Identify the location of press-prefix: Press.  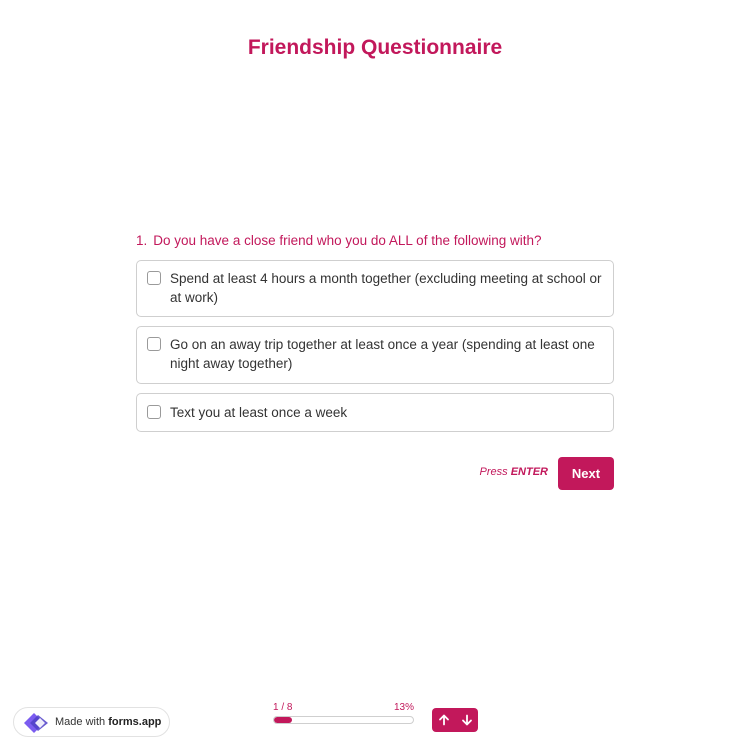
(493, 472).